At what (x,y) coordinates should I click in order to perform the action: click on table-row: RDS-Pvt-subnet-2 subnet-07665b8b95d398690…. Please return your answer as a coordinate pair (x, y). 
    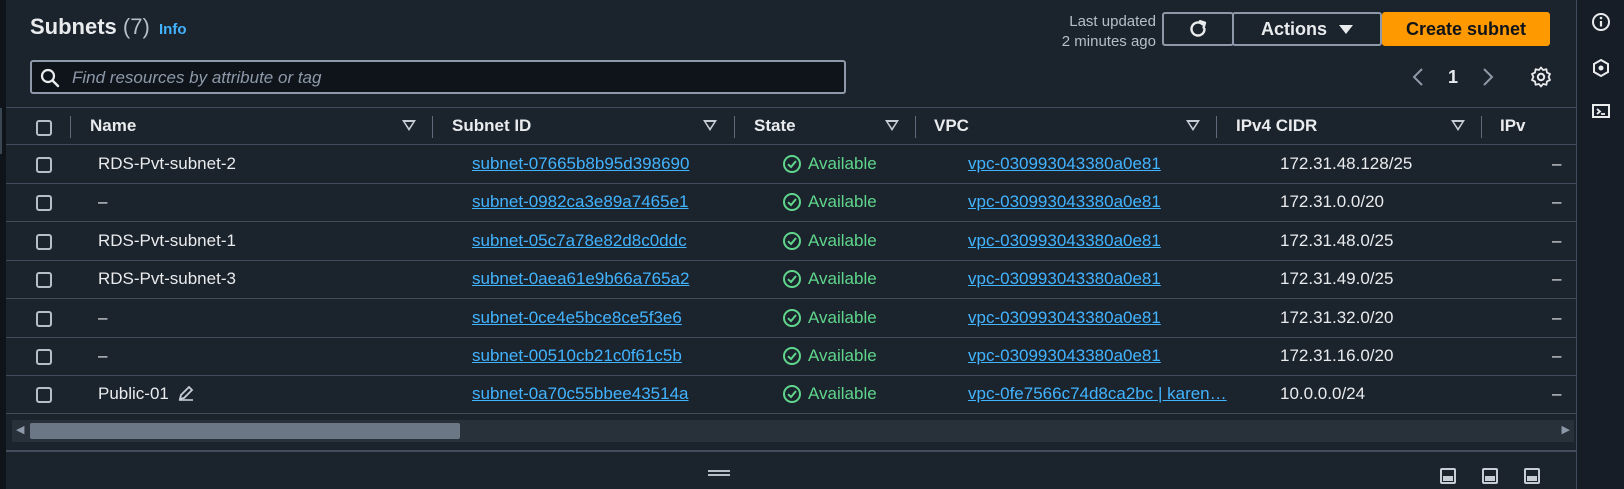
    Looking at the image, I should click on (791, 164).